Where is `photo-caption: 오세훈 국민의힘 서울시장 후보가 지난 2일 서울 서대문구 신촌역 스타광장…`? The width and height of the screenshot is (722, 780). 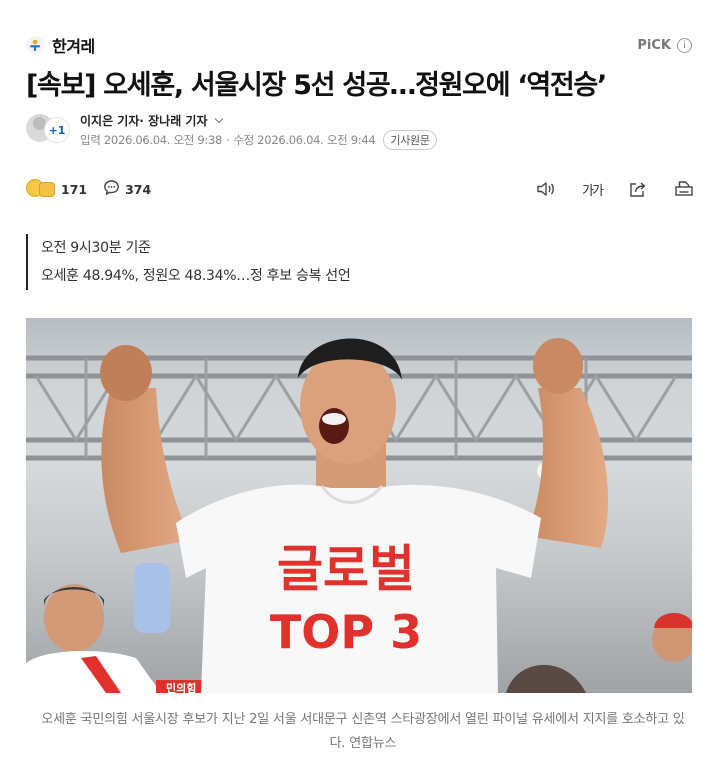 photo-caption: 오세훈 국민의힘 서울시장 후보가 지난 2일 서울 서대문구 신촌역 스타광장… is located at coordinates (363, 731).